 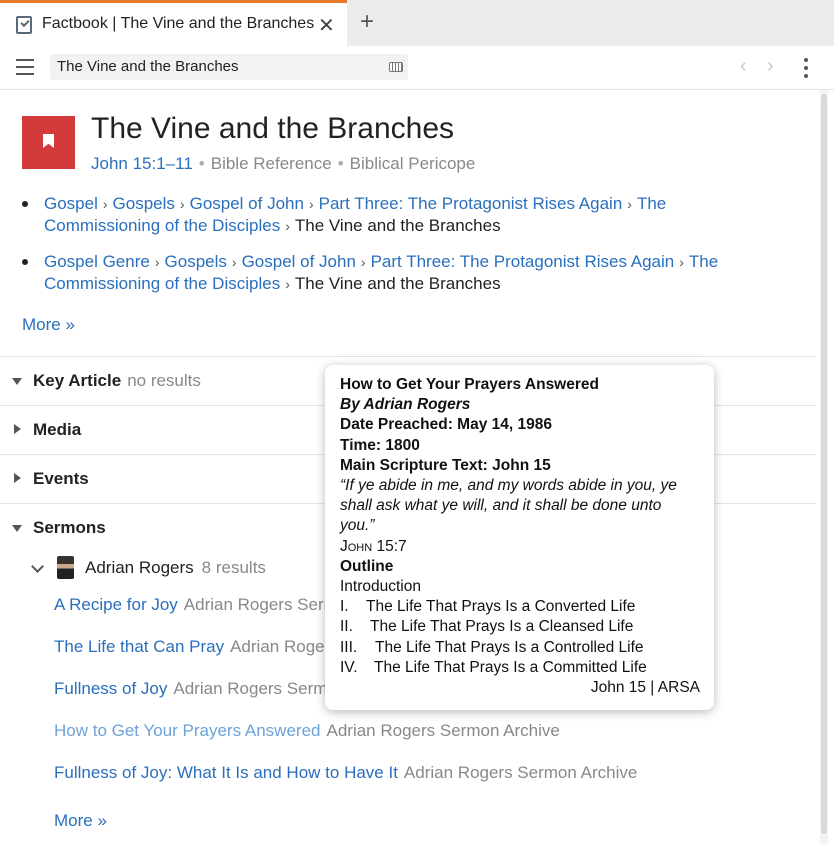 I want to click on popup-quote-ref: John 15:7, so click(x=373, y=546).